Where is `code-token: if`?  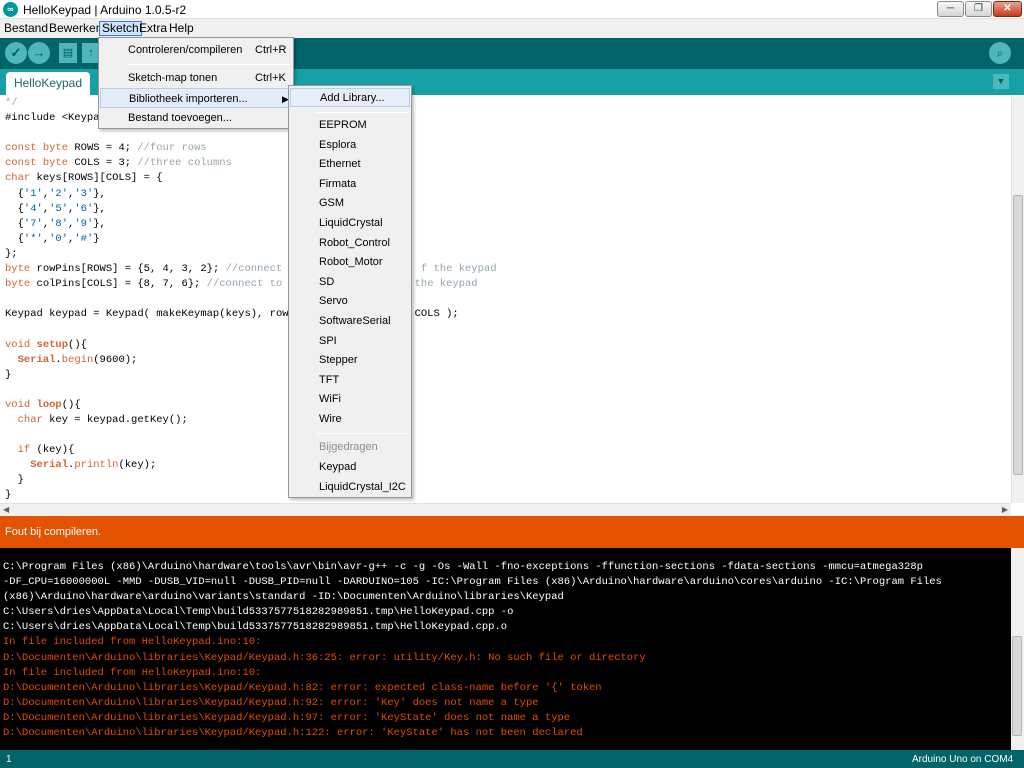
code-token: if is located at coordinates (24, 450).